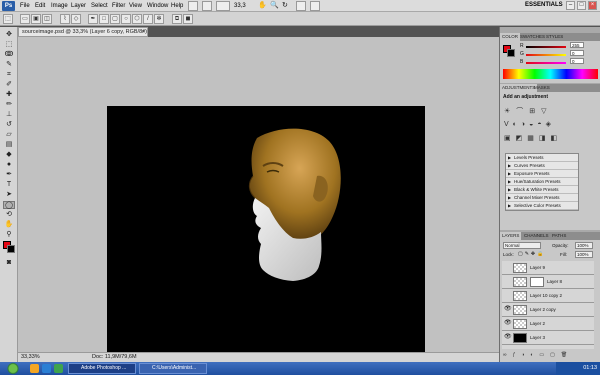  I want to click on layers-panel-footer-icons: ∞ƒ◑◐▭▢🗑, so click(550, 356).